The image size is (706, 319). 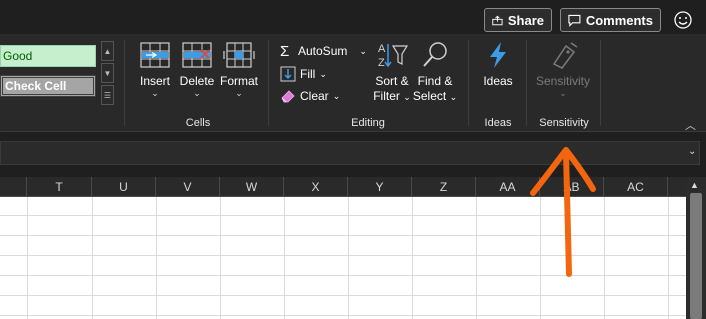 I want to click on clear-label: Clear, so click(x=314, y=96).